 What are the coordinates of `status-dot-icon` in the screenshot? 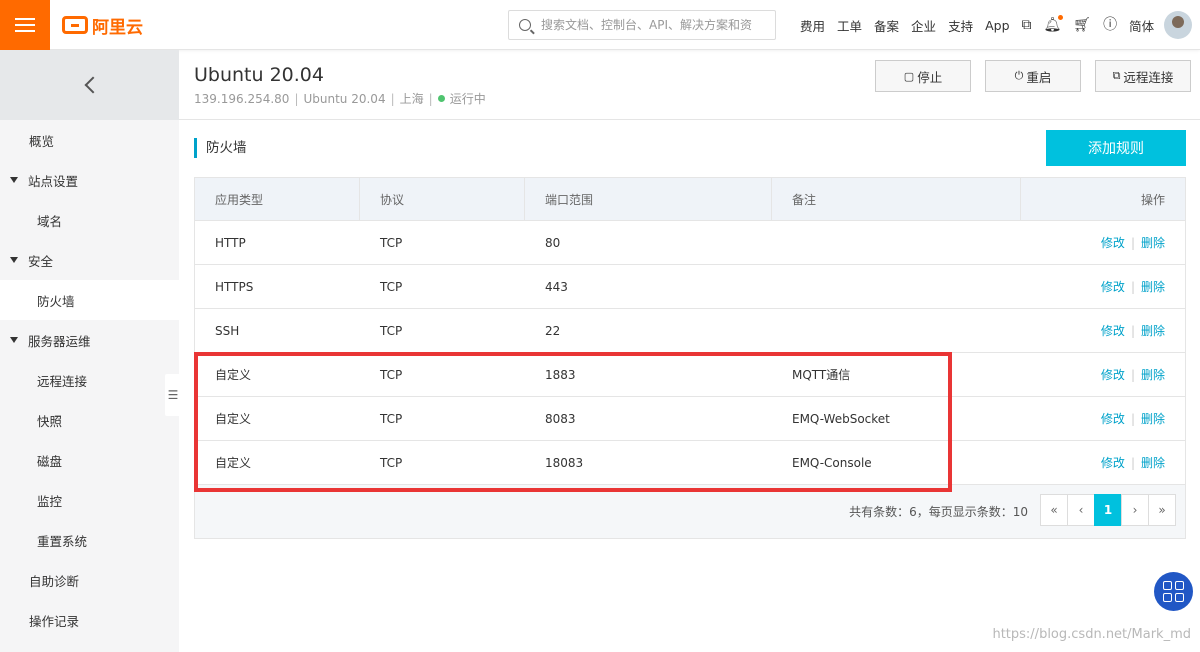 It's located at (441, 98).